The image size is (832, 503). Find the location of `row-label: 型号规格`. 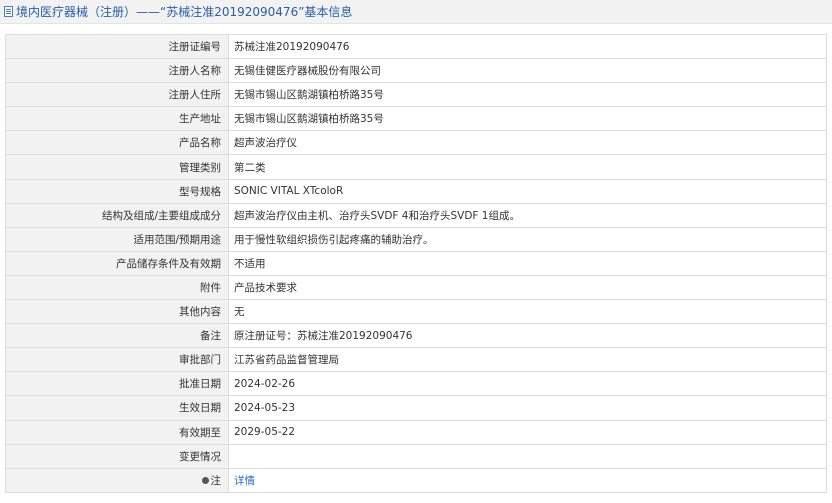

row-label: 型号规格 is located at coordinates (117, 191).